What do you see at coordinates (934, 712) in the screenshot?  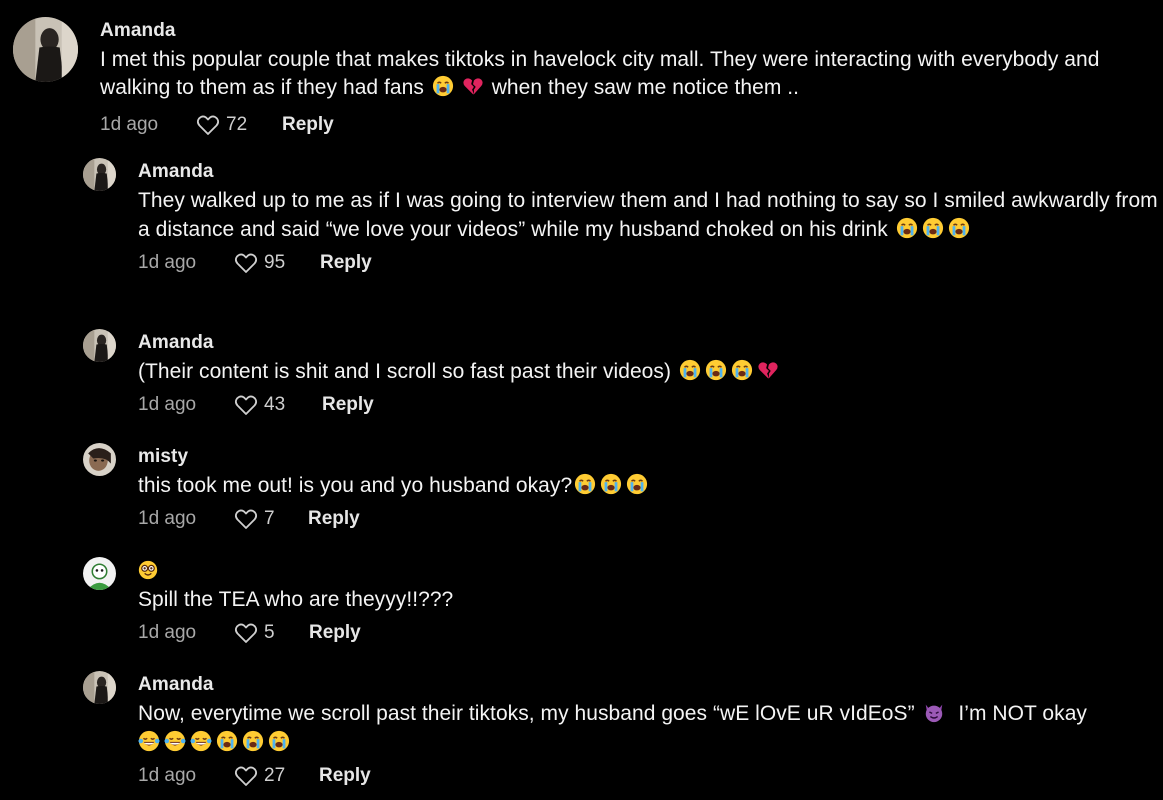 I see `smiling-face-with-horns-icon` at bounding box center [934, 712].